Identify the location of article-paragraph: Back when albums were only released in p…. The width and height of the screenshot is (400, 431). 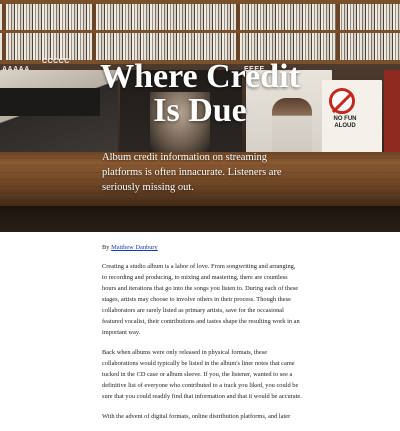
(202, 374).